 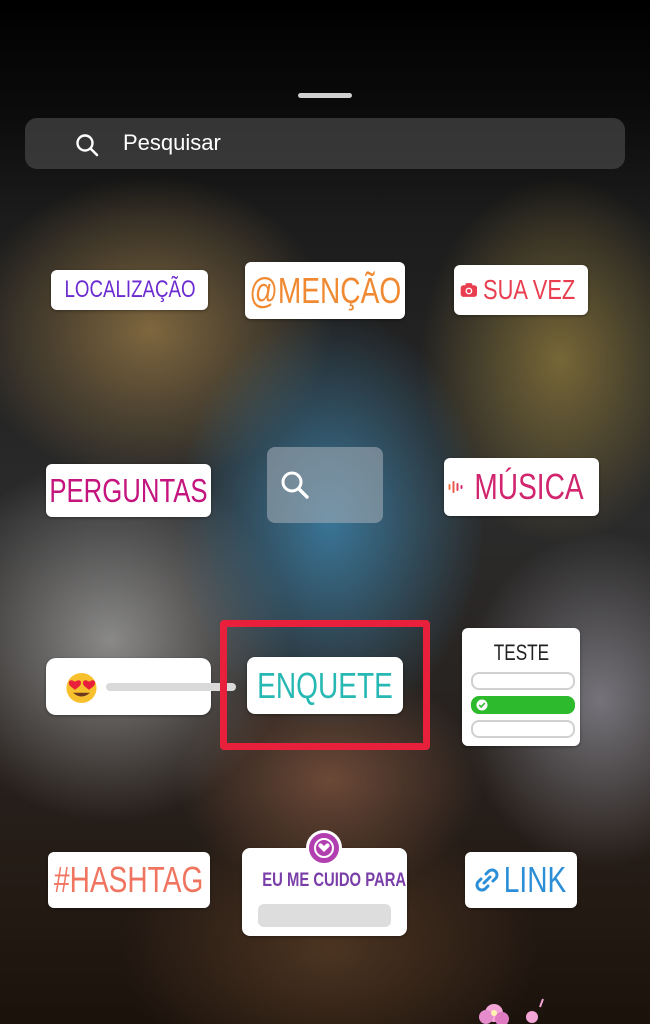 What do you see at coordinates (455, 487) in the screenshot?
I see `audio-bars-icon` at bounding box center [455, 487].